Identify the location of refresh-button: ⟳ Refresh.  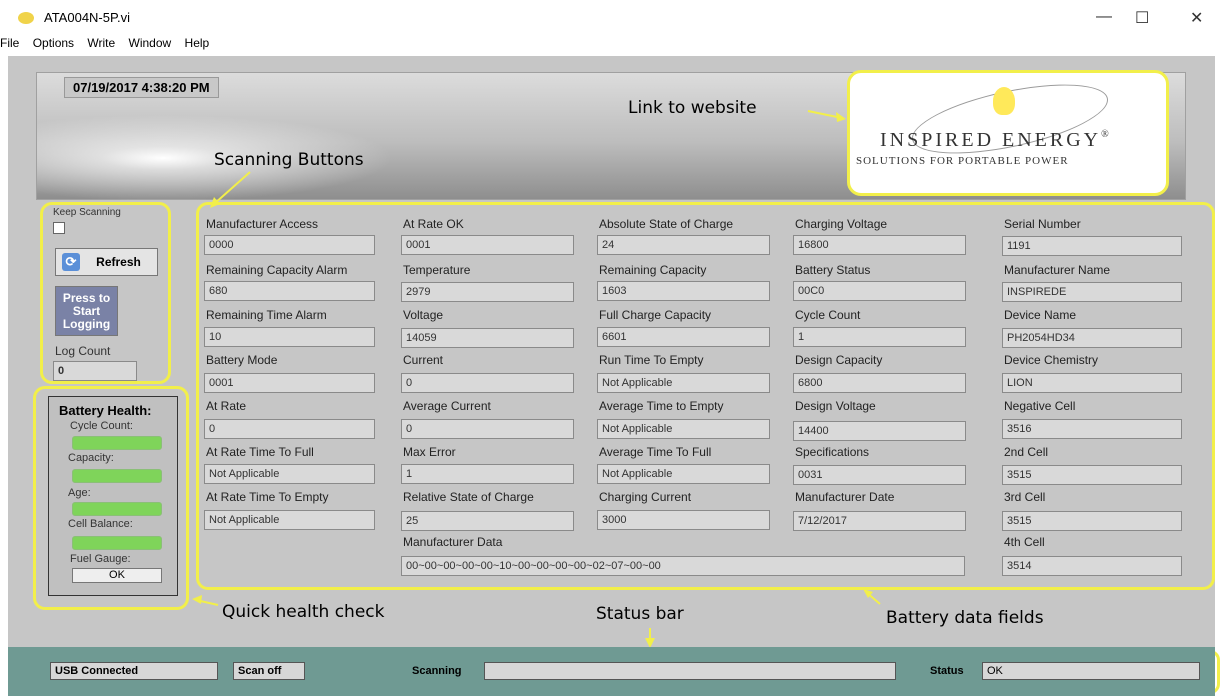
(106, 262).